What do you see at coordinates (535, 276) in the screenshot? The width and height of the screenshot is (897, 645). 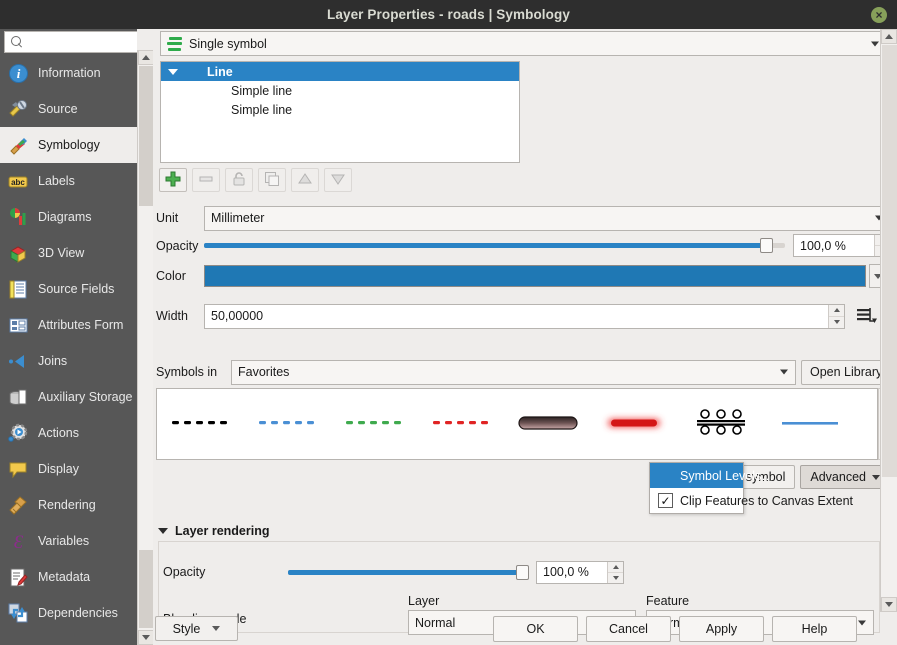 I see `symbol-color-button` at bounding box center [535, 276].